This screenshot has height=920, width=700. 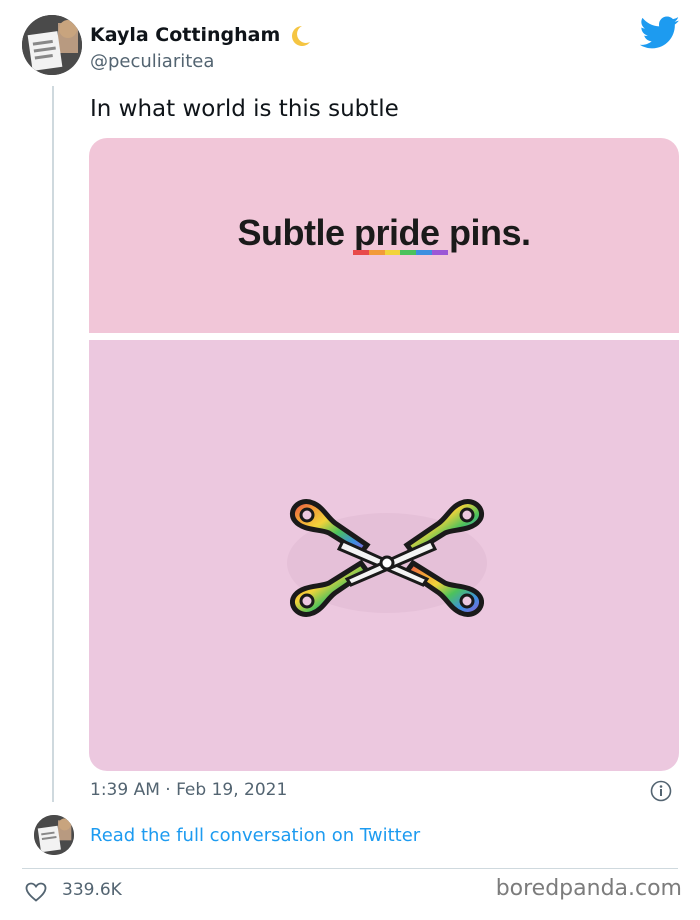 What do you see at coordinates (301, 36) in the screenshot?
I see `moon-icon` at bounding box center [301, 36].